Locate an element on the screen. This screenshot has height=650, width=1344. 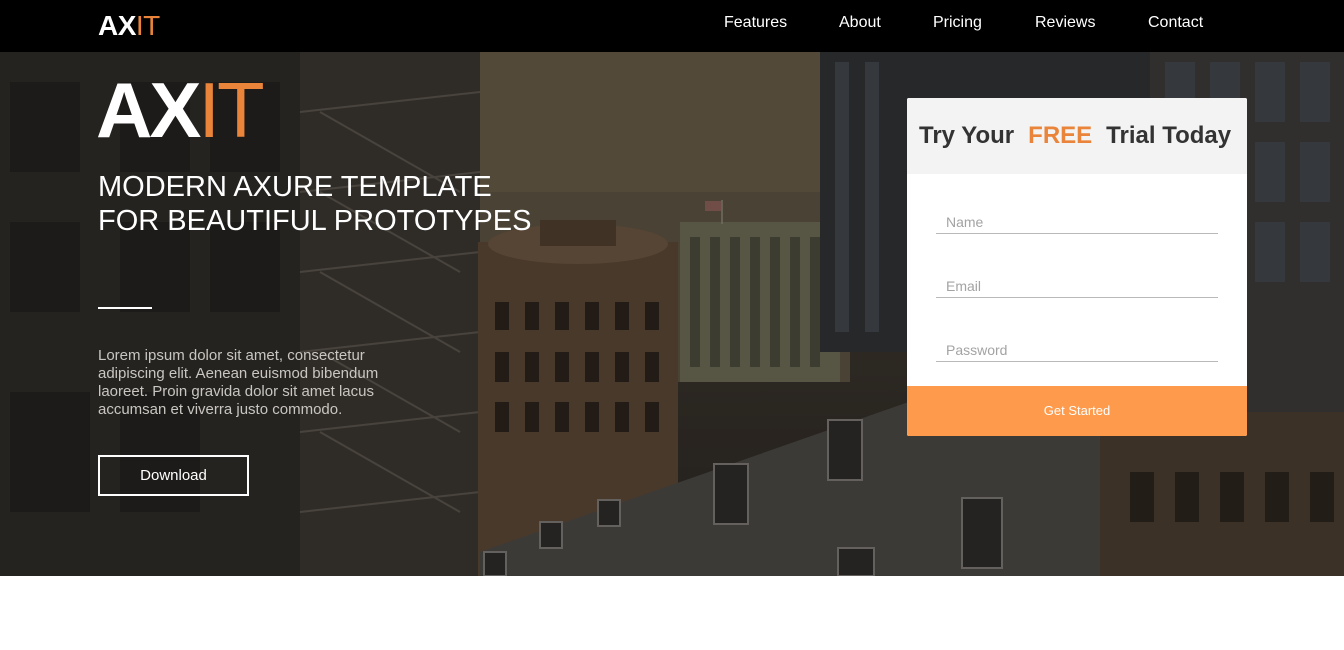
name-field is located at coordinates (1077, 223).